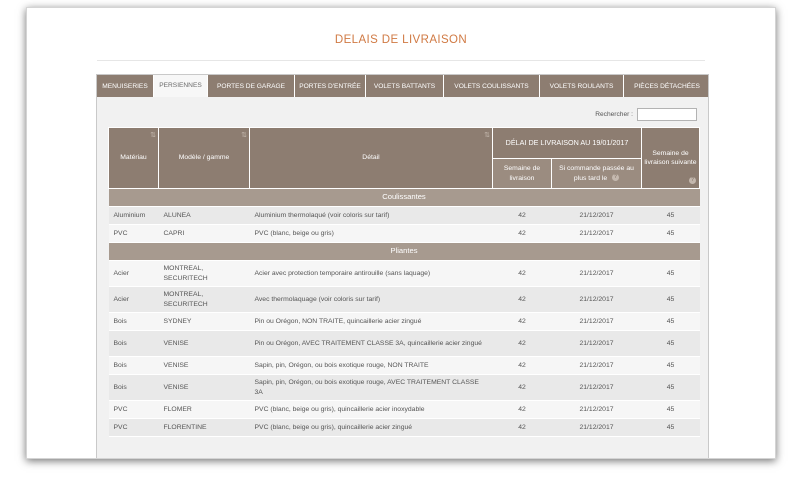  I want to click on tab-pièces-détachées: PIÈCES DÉTACHÉES, so click(666, 86).